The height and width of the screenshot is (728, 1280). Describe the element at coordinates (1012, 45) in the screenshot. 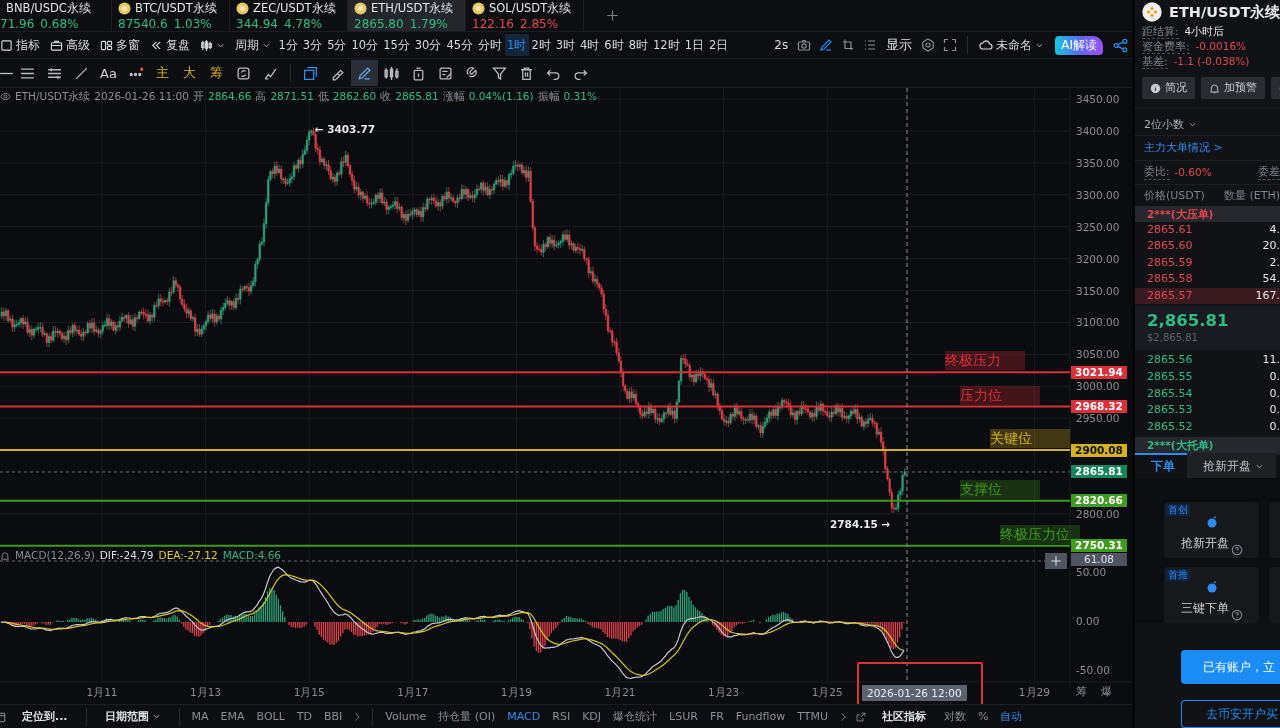

I see `layout-dropdown: 未命名` at that location.